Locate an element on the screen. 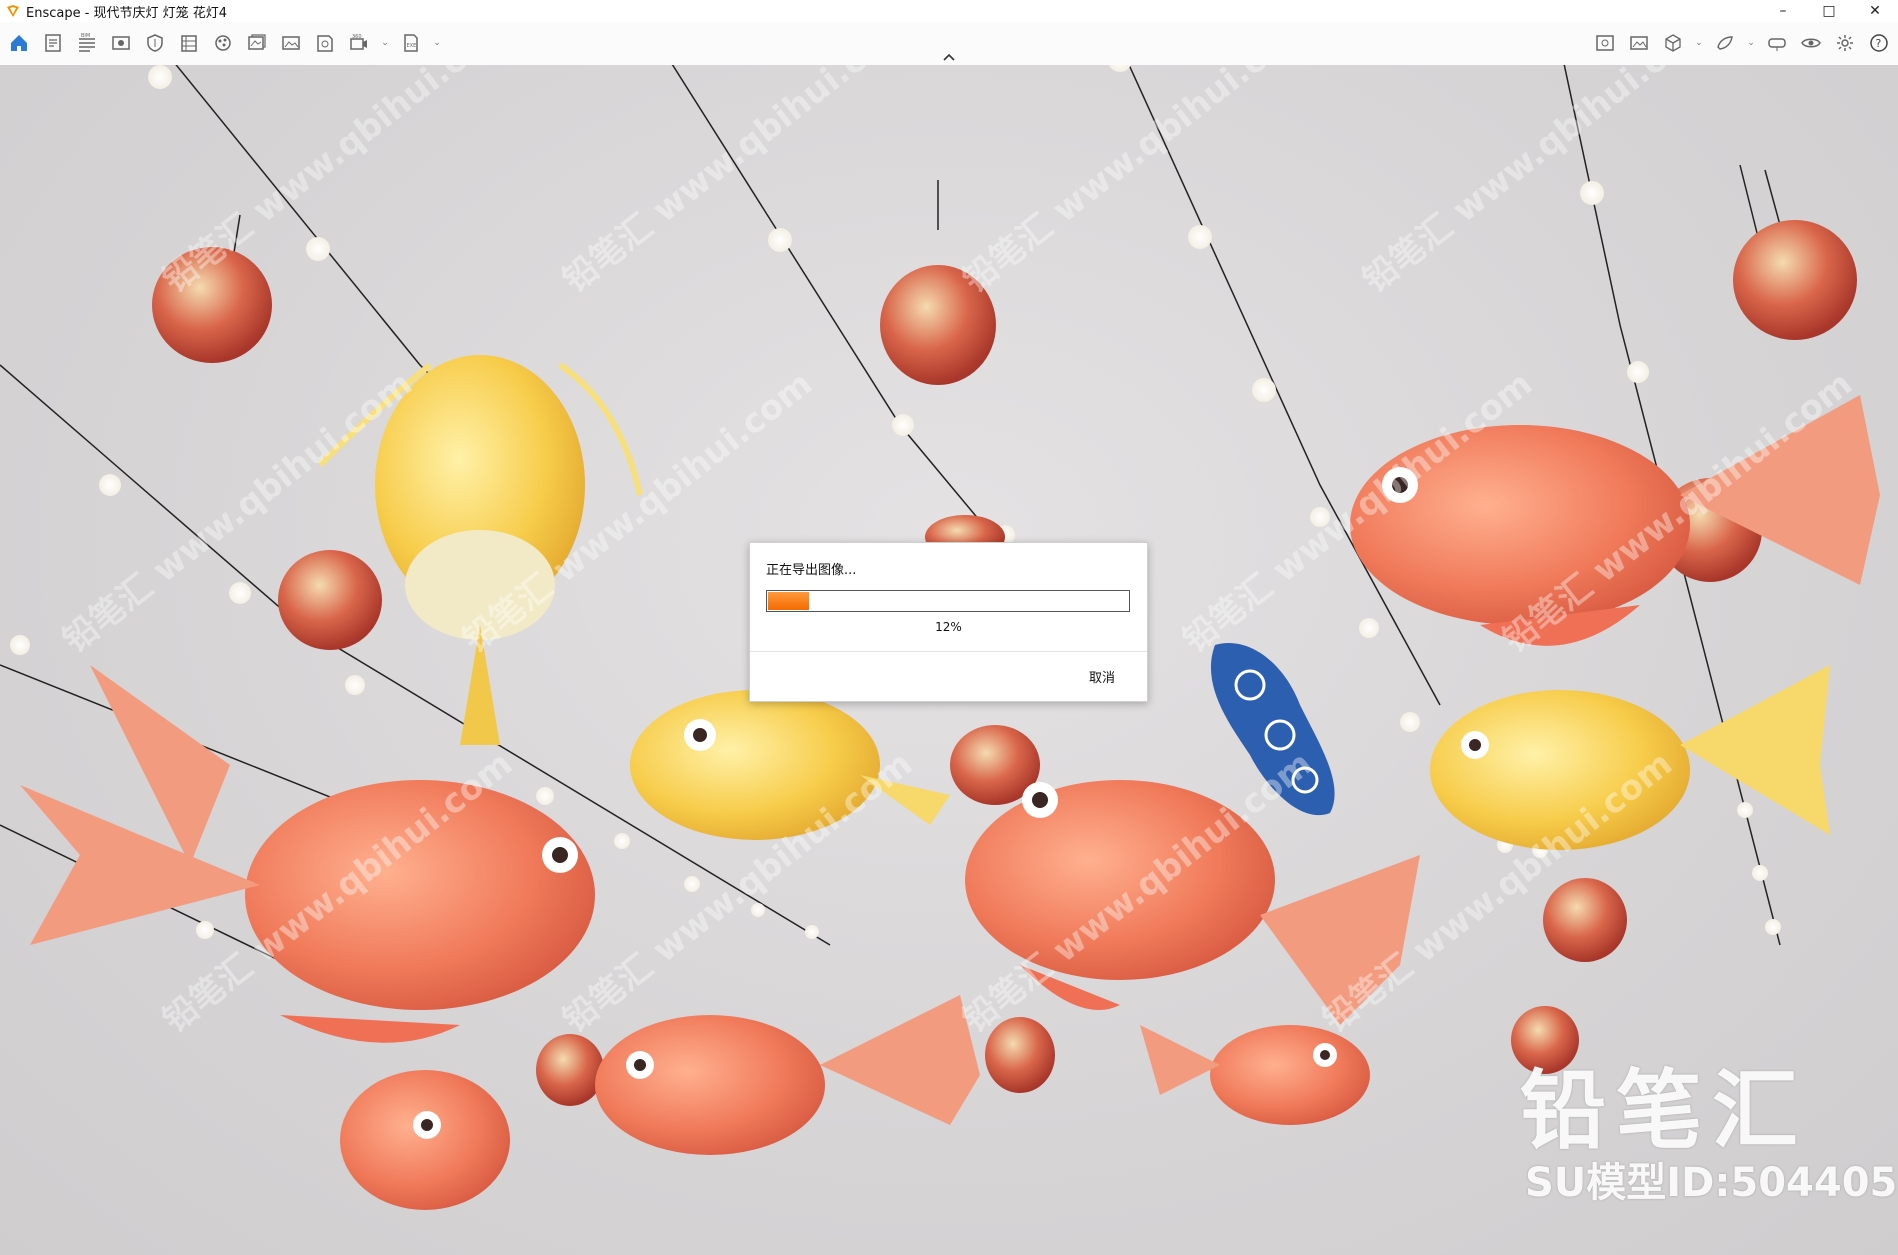 The height and width of the screenshot is (1255, 1898). svg-text: 360 is located at coordinates (357, 37).